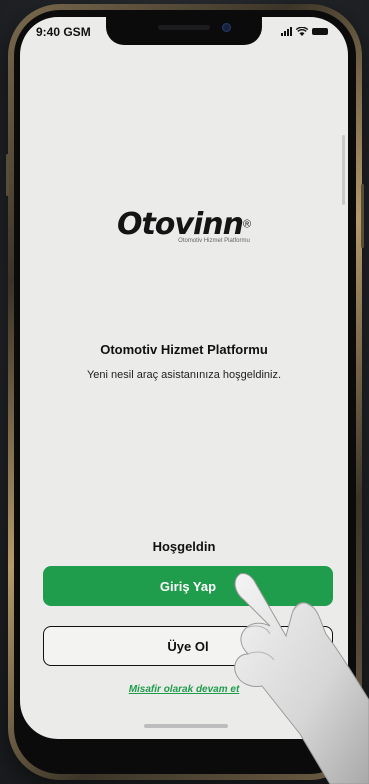 The image size is (369, 784). Describe the element at coordinates (247, 224) in the screenshot. I see `registered-mark: ®` at that location.